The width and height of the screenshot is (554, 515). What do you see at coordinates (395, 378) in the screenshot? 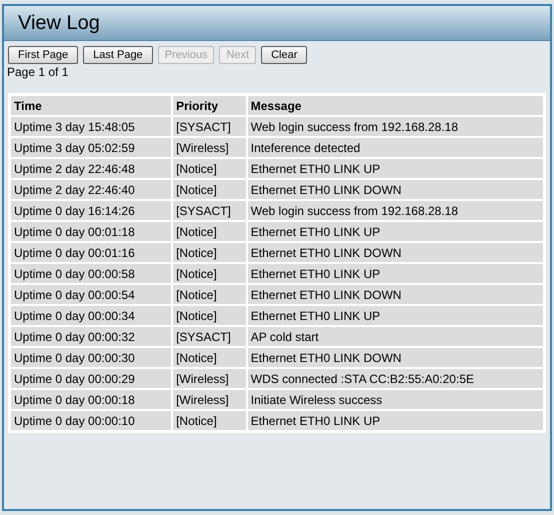
I see `table-cell: WDS connected :STA CC:B2:55:A0:20:5E` at bounding box center [395, 378].